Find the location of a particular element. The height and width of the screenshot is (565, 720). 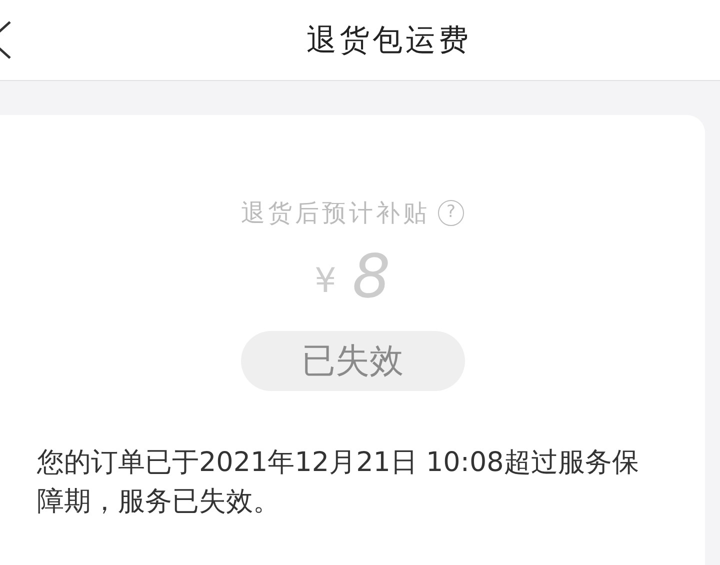

currency-symbol: ¥ is located at coordinates (325, 281).